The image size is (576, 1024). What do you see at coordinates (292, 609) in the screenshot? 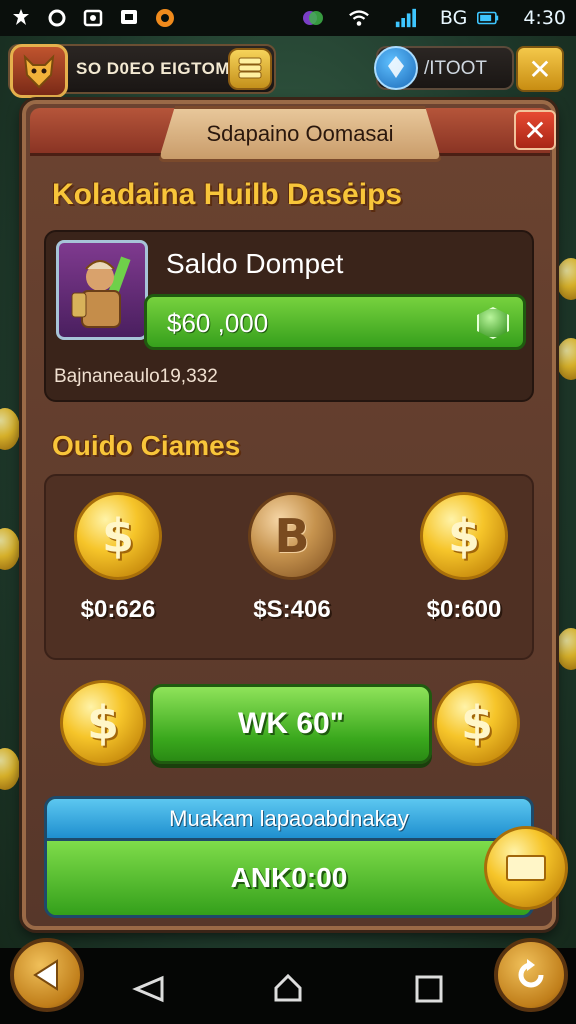
I see `coin-amount: $S:406` at bounding box center [292, 609].